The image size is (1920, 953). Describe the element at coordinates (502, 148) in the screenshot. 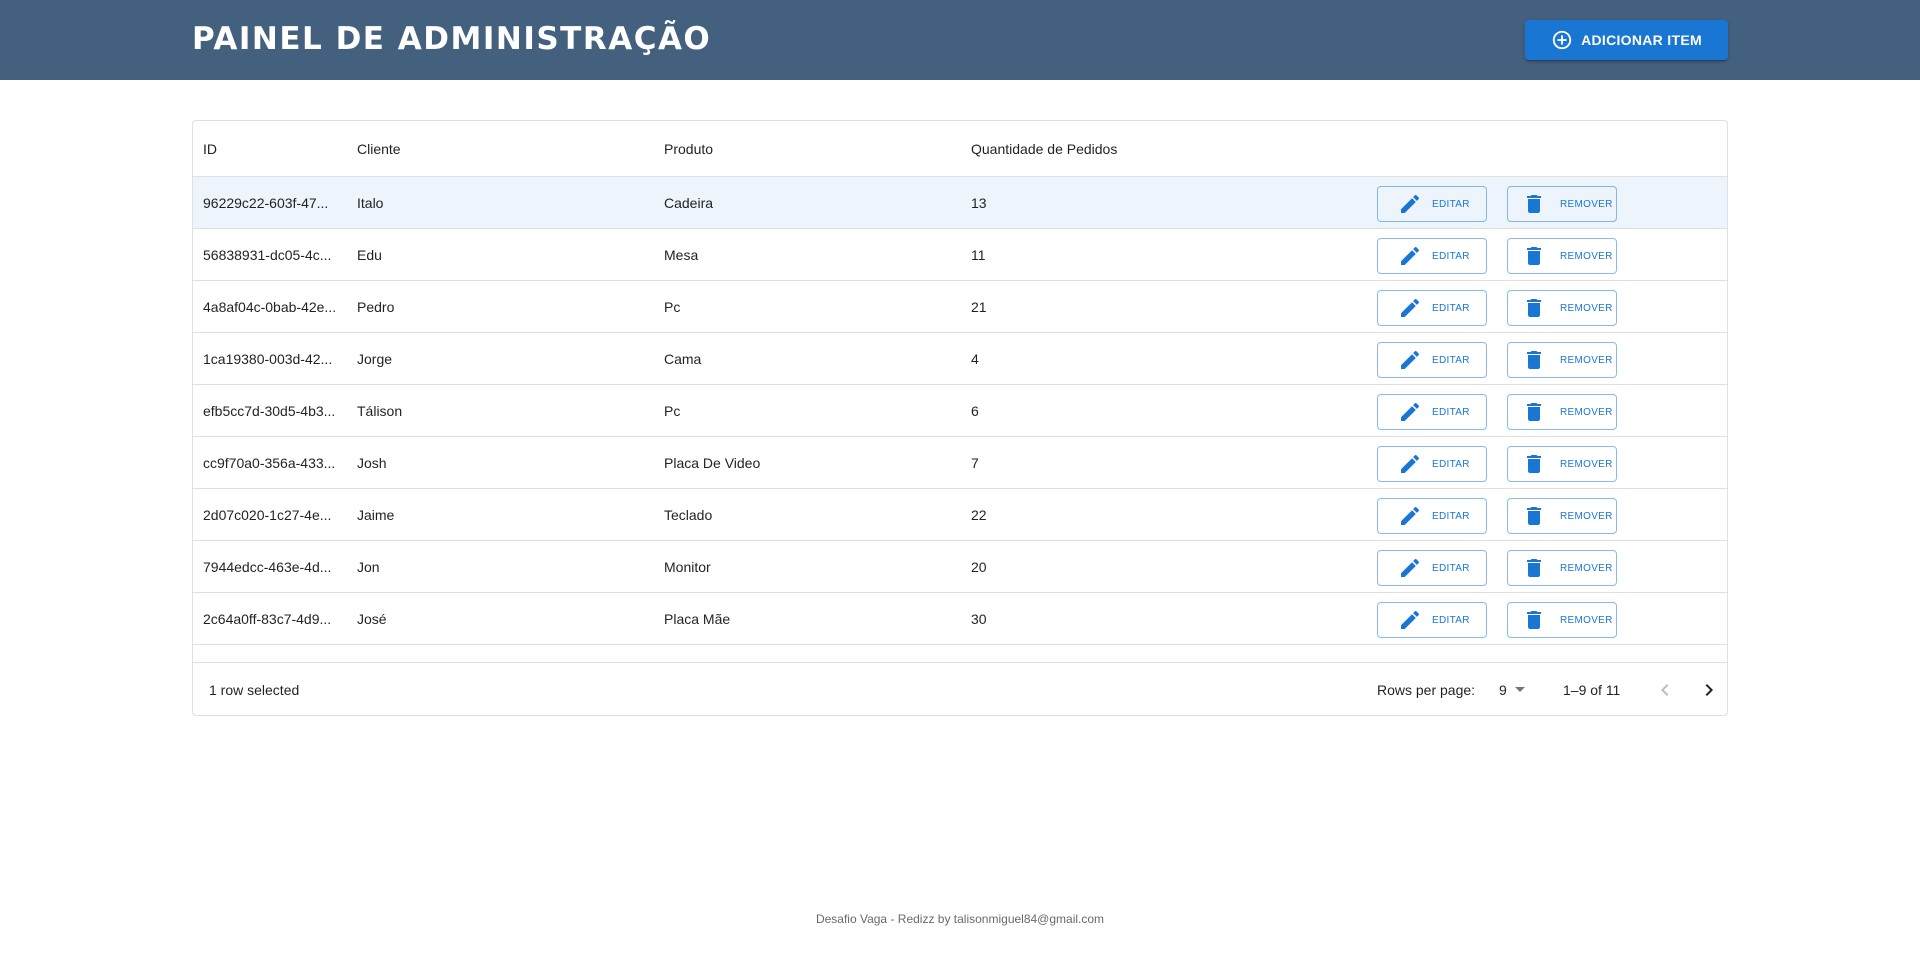

I see `column-header-cliente: Cliente` at that location.